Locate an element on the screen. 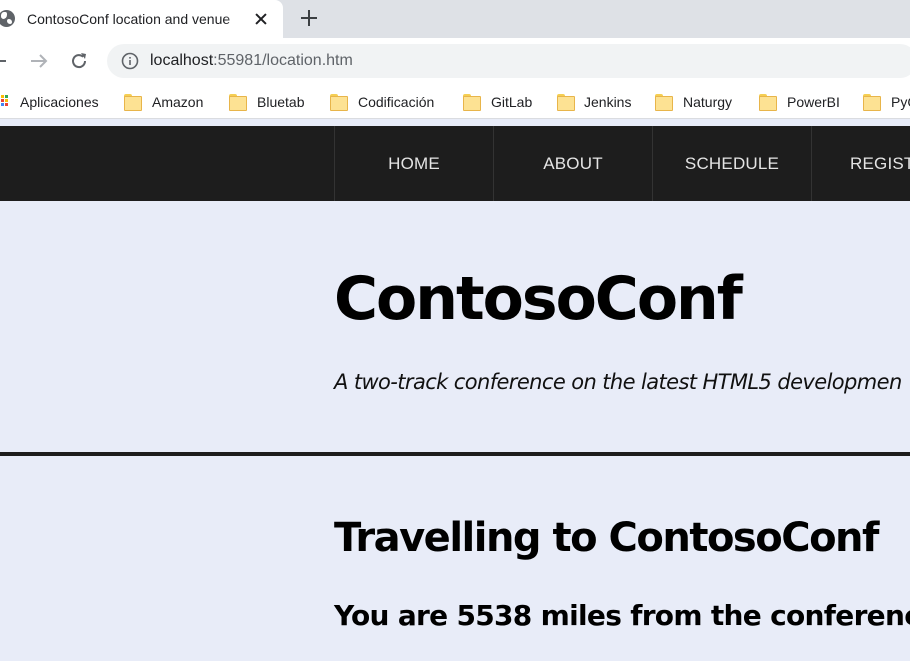 This screenshot has height=661, width=910. nav-home: HOME is located at coordinates (413, 163).